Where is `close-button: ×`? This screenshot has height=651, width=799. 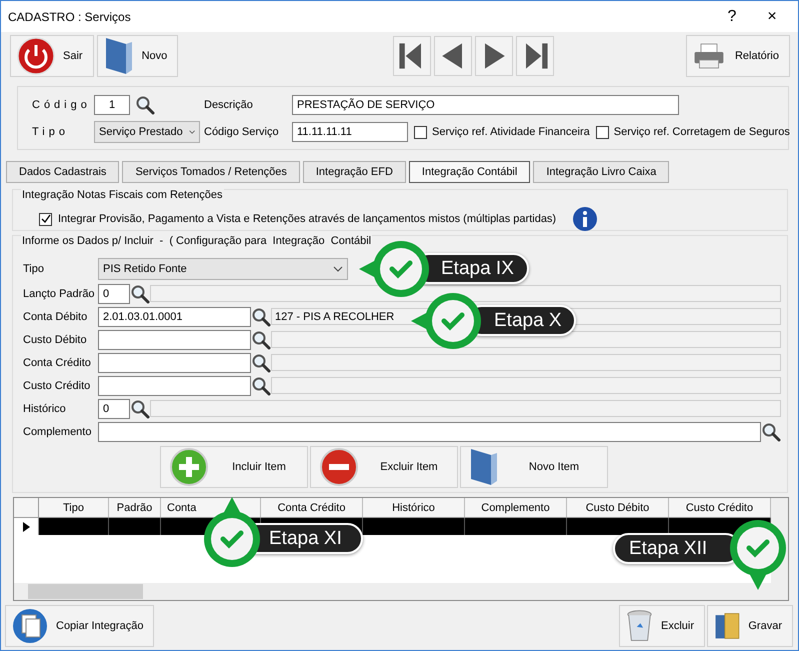
close-button: × is located at coordinates (772, 17).